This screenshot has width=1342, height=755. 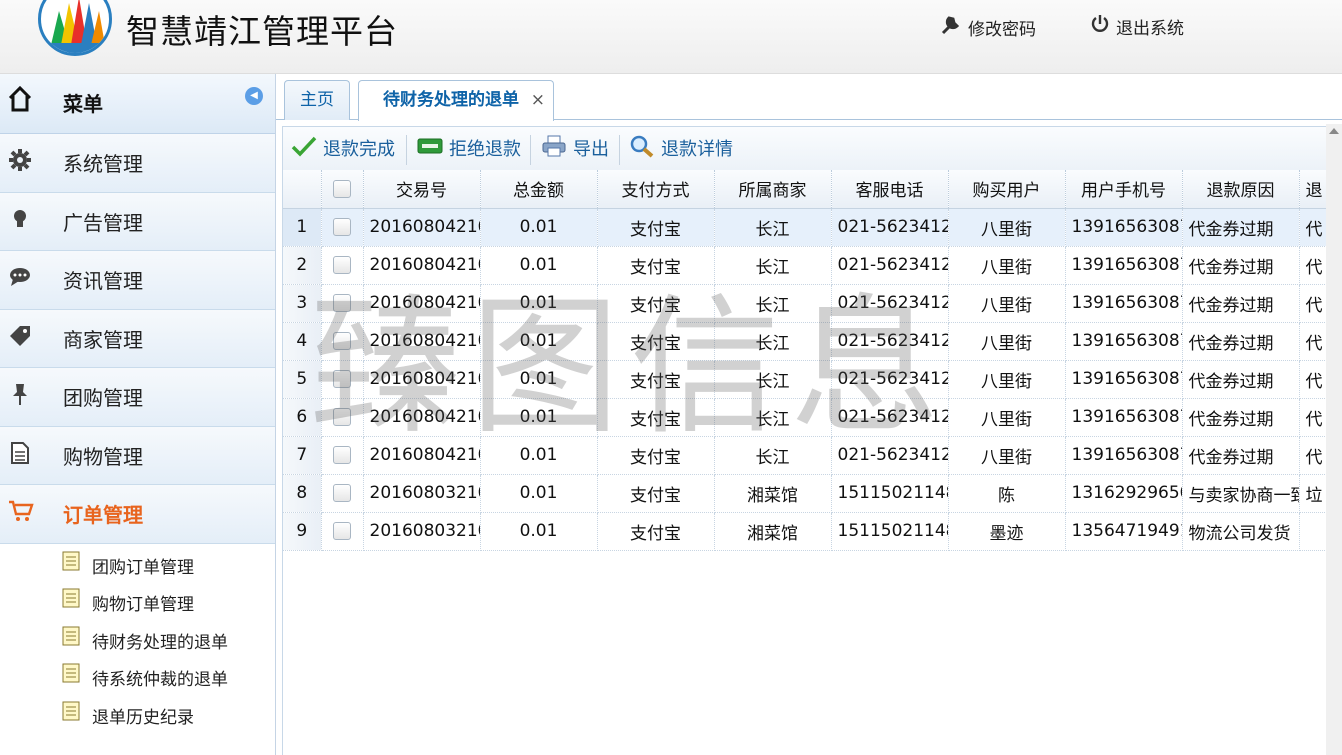 I want to click on amount-cell: 0.01, so click(x=539, y=493).